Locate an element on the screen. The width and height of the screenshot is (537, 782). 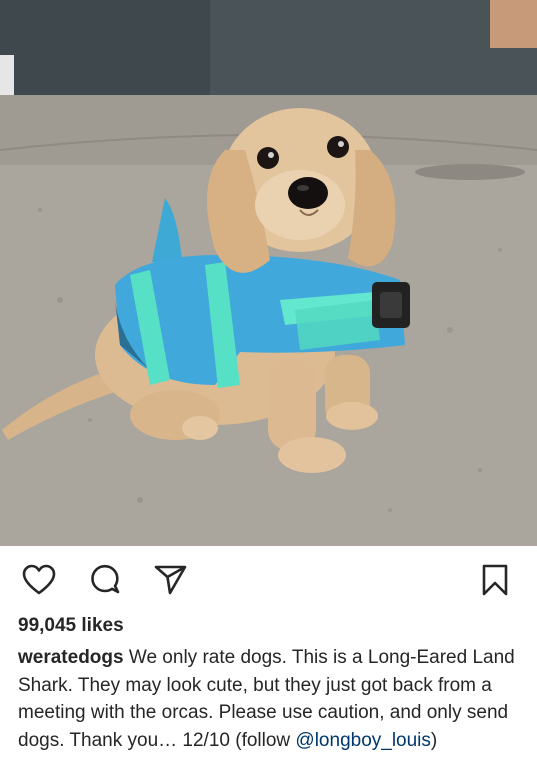
post-actions-bar is located at coordinates (268, 579).